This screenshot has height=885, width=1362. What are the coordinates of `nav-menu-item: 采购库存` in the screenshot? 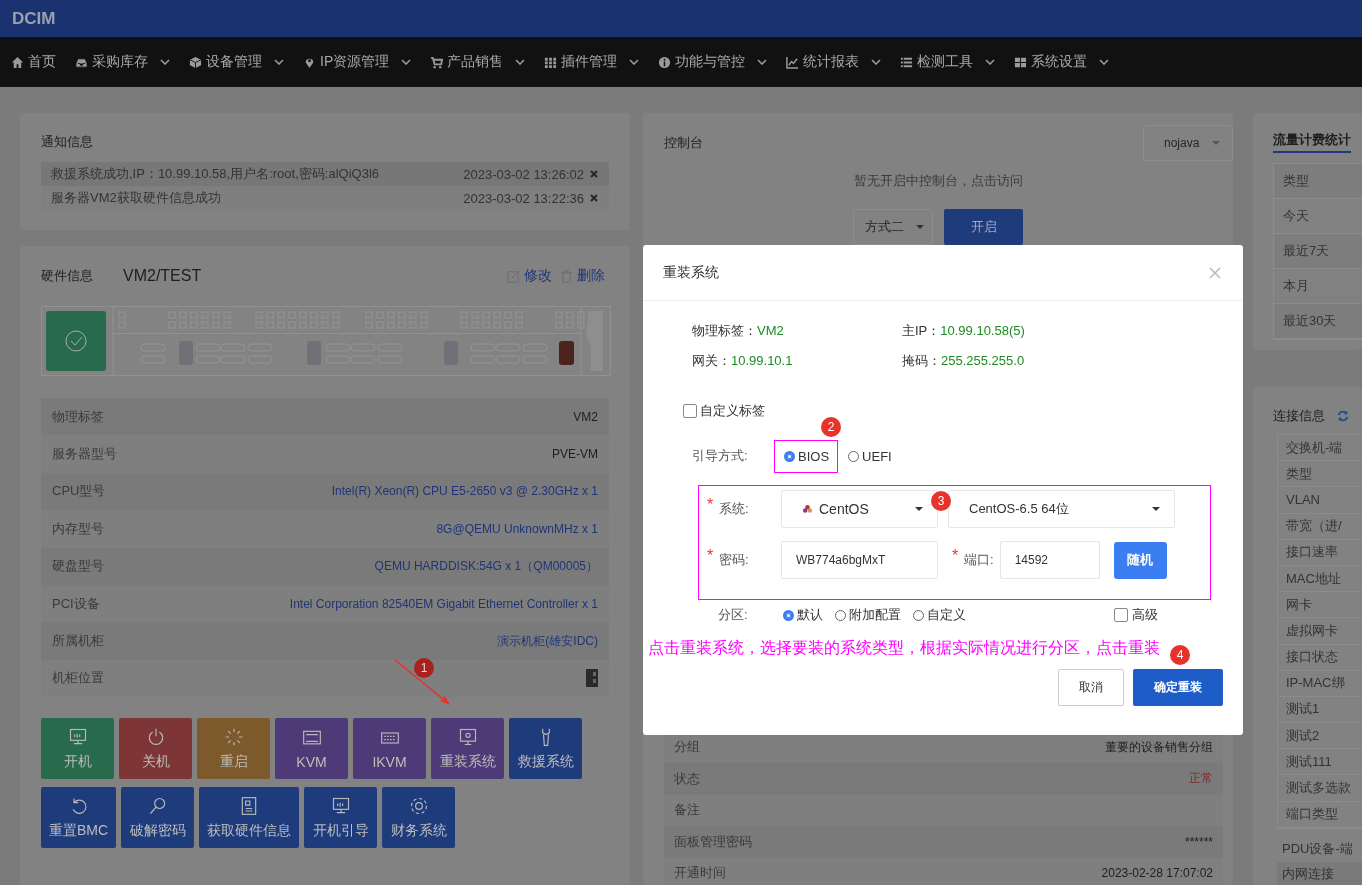 It's located at (122, 62).